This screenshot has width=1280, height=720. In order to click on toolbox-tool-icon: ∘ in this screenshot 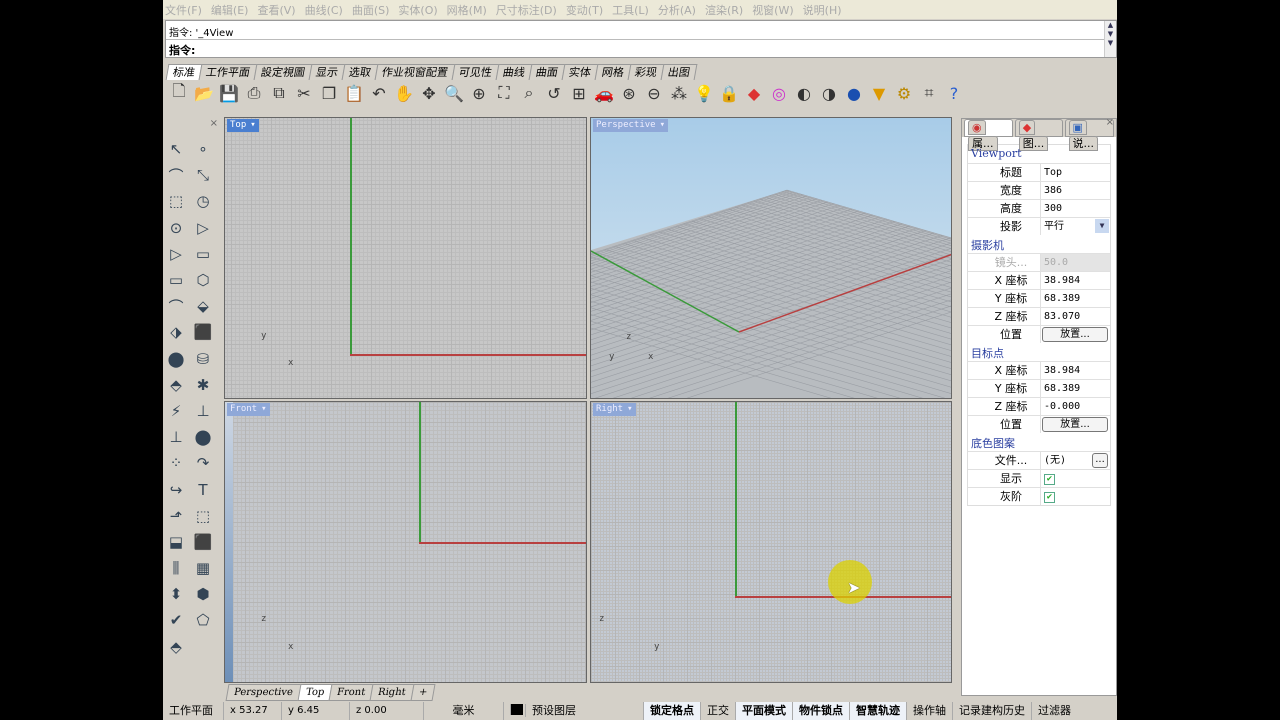, I will do `click(203, 149)`.